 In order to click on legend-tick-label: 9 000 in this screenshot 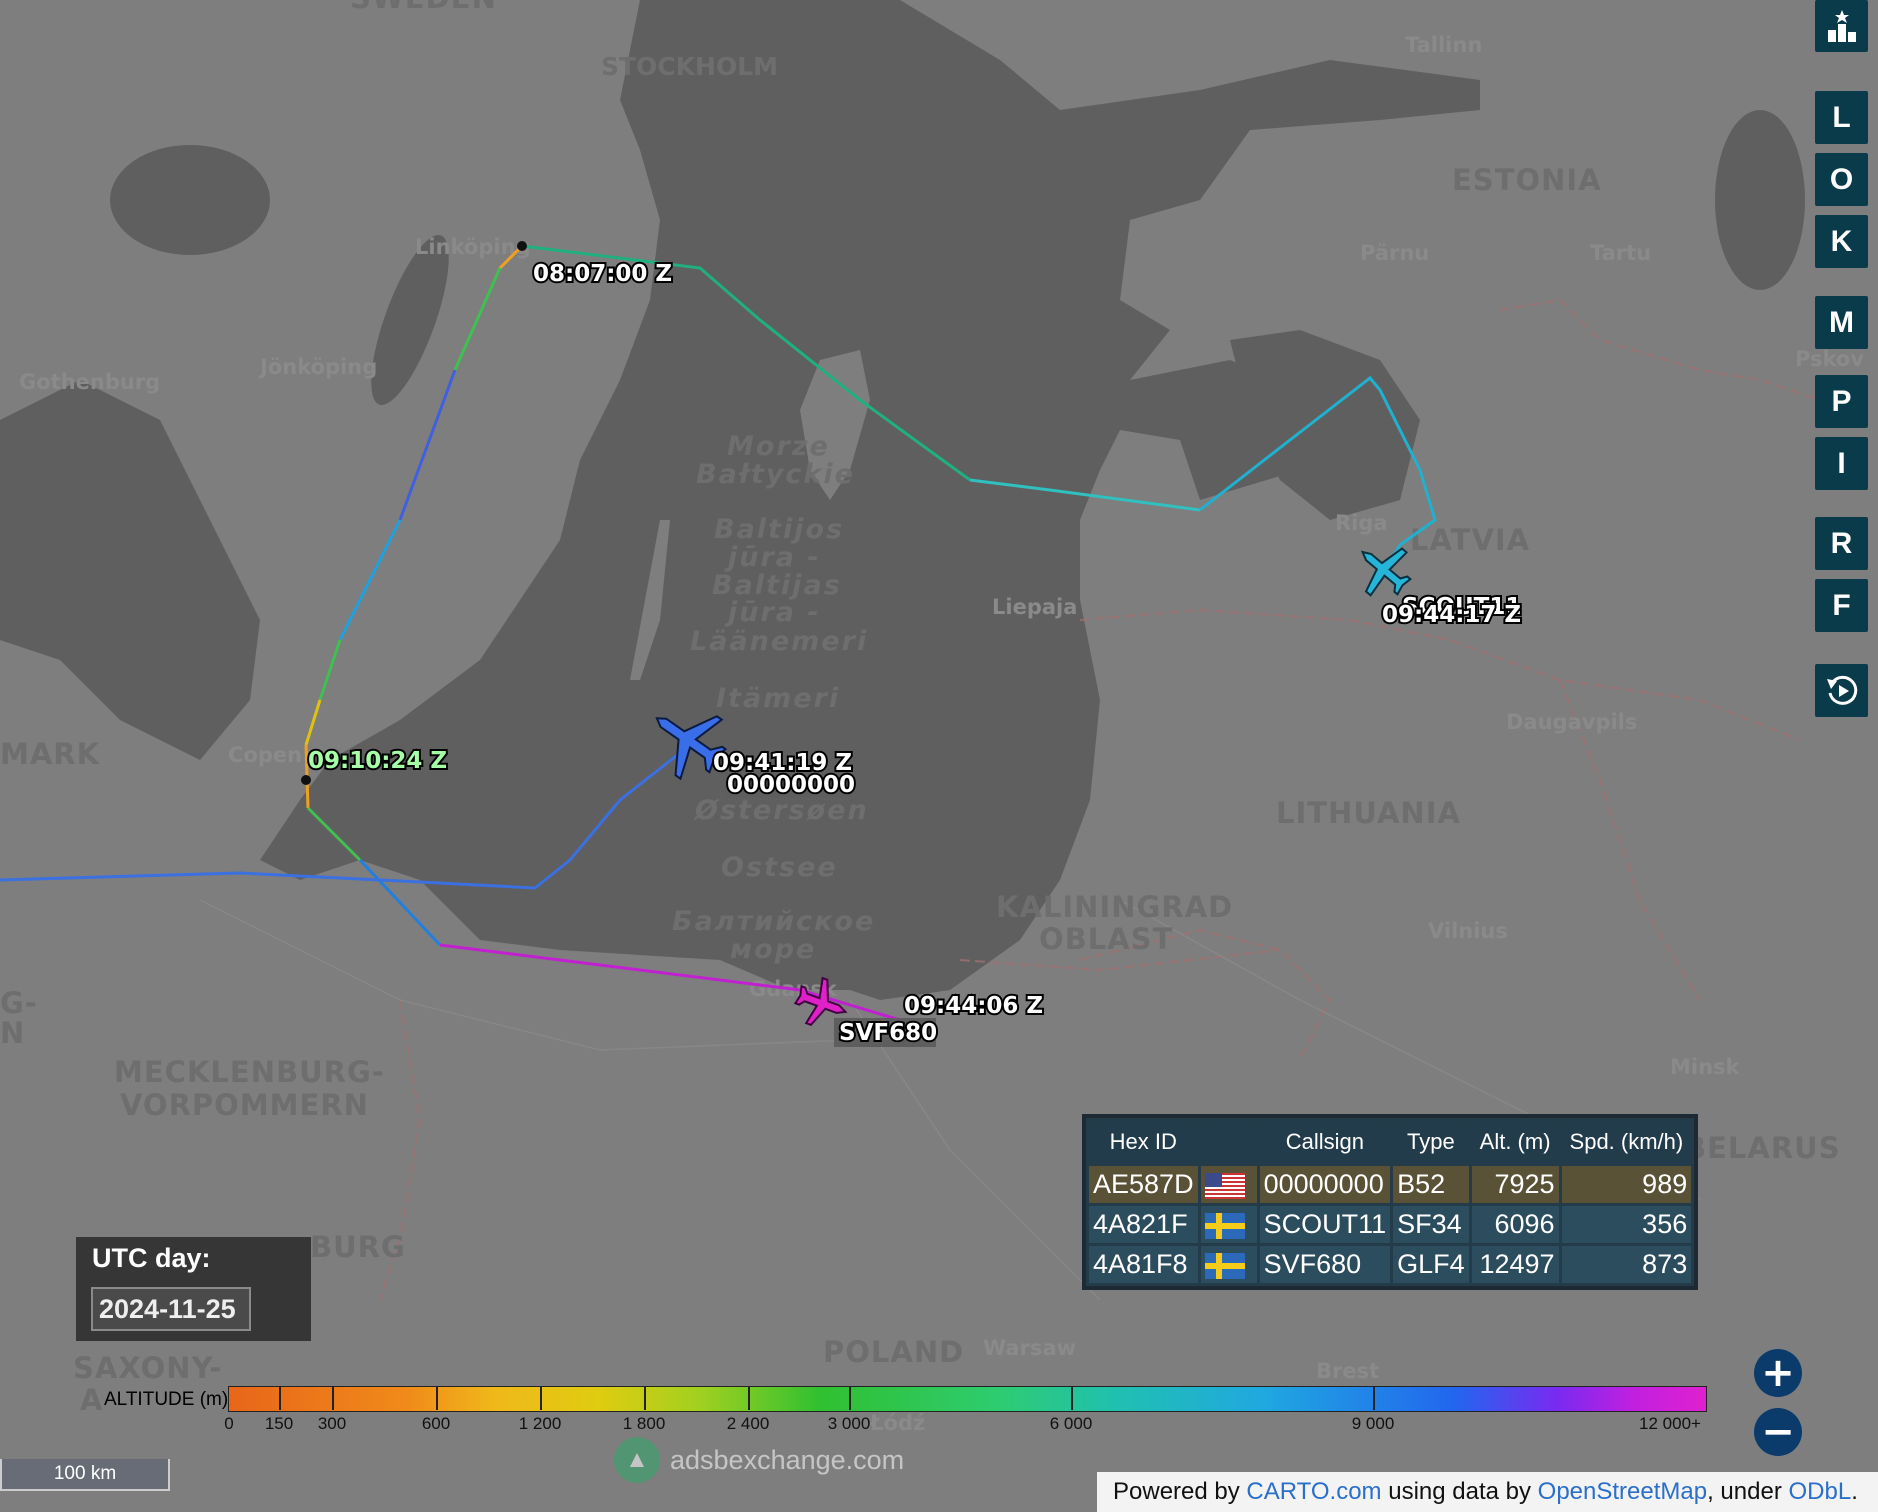, I will do `click(1373, 1423)`.